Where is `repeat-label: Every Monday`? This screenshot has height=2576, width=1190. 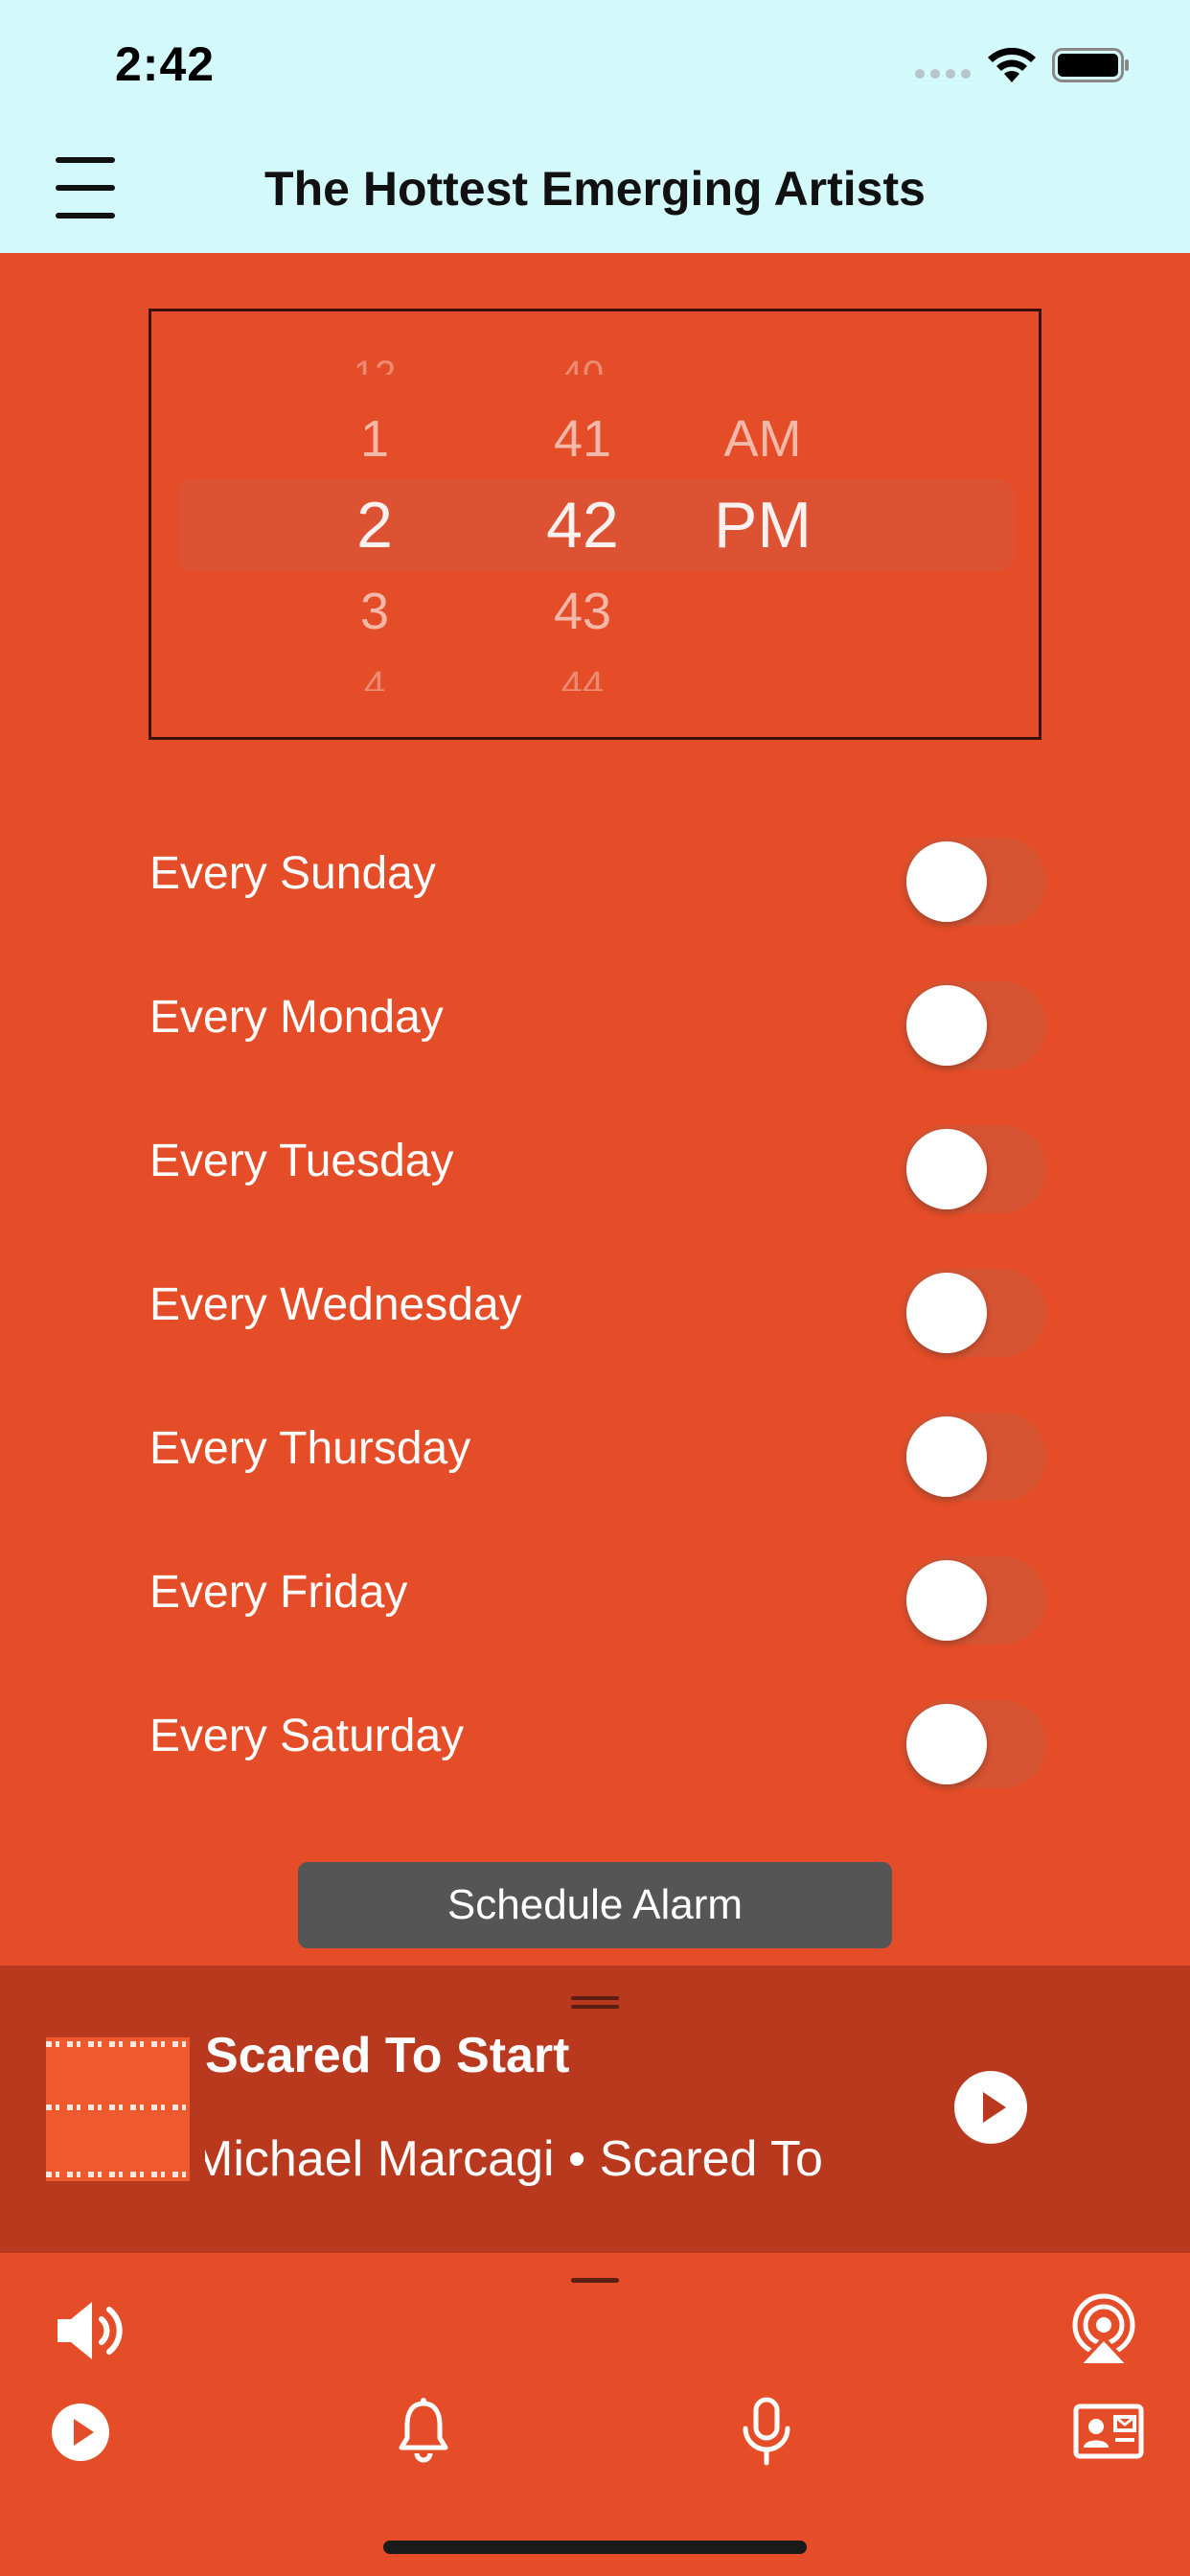 repeat-label: Every Monday is located at coordinates (296, 1017).